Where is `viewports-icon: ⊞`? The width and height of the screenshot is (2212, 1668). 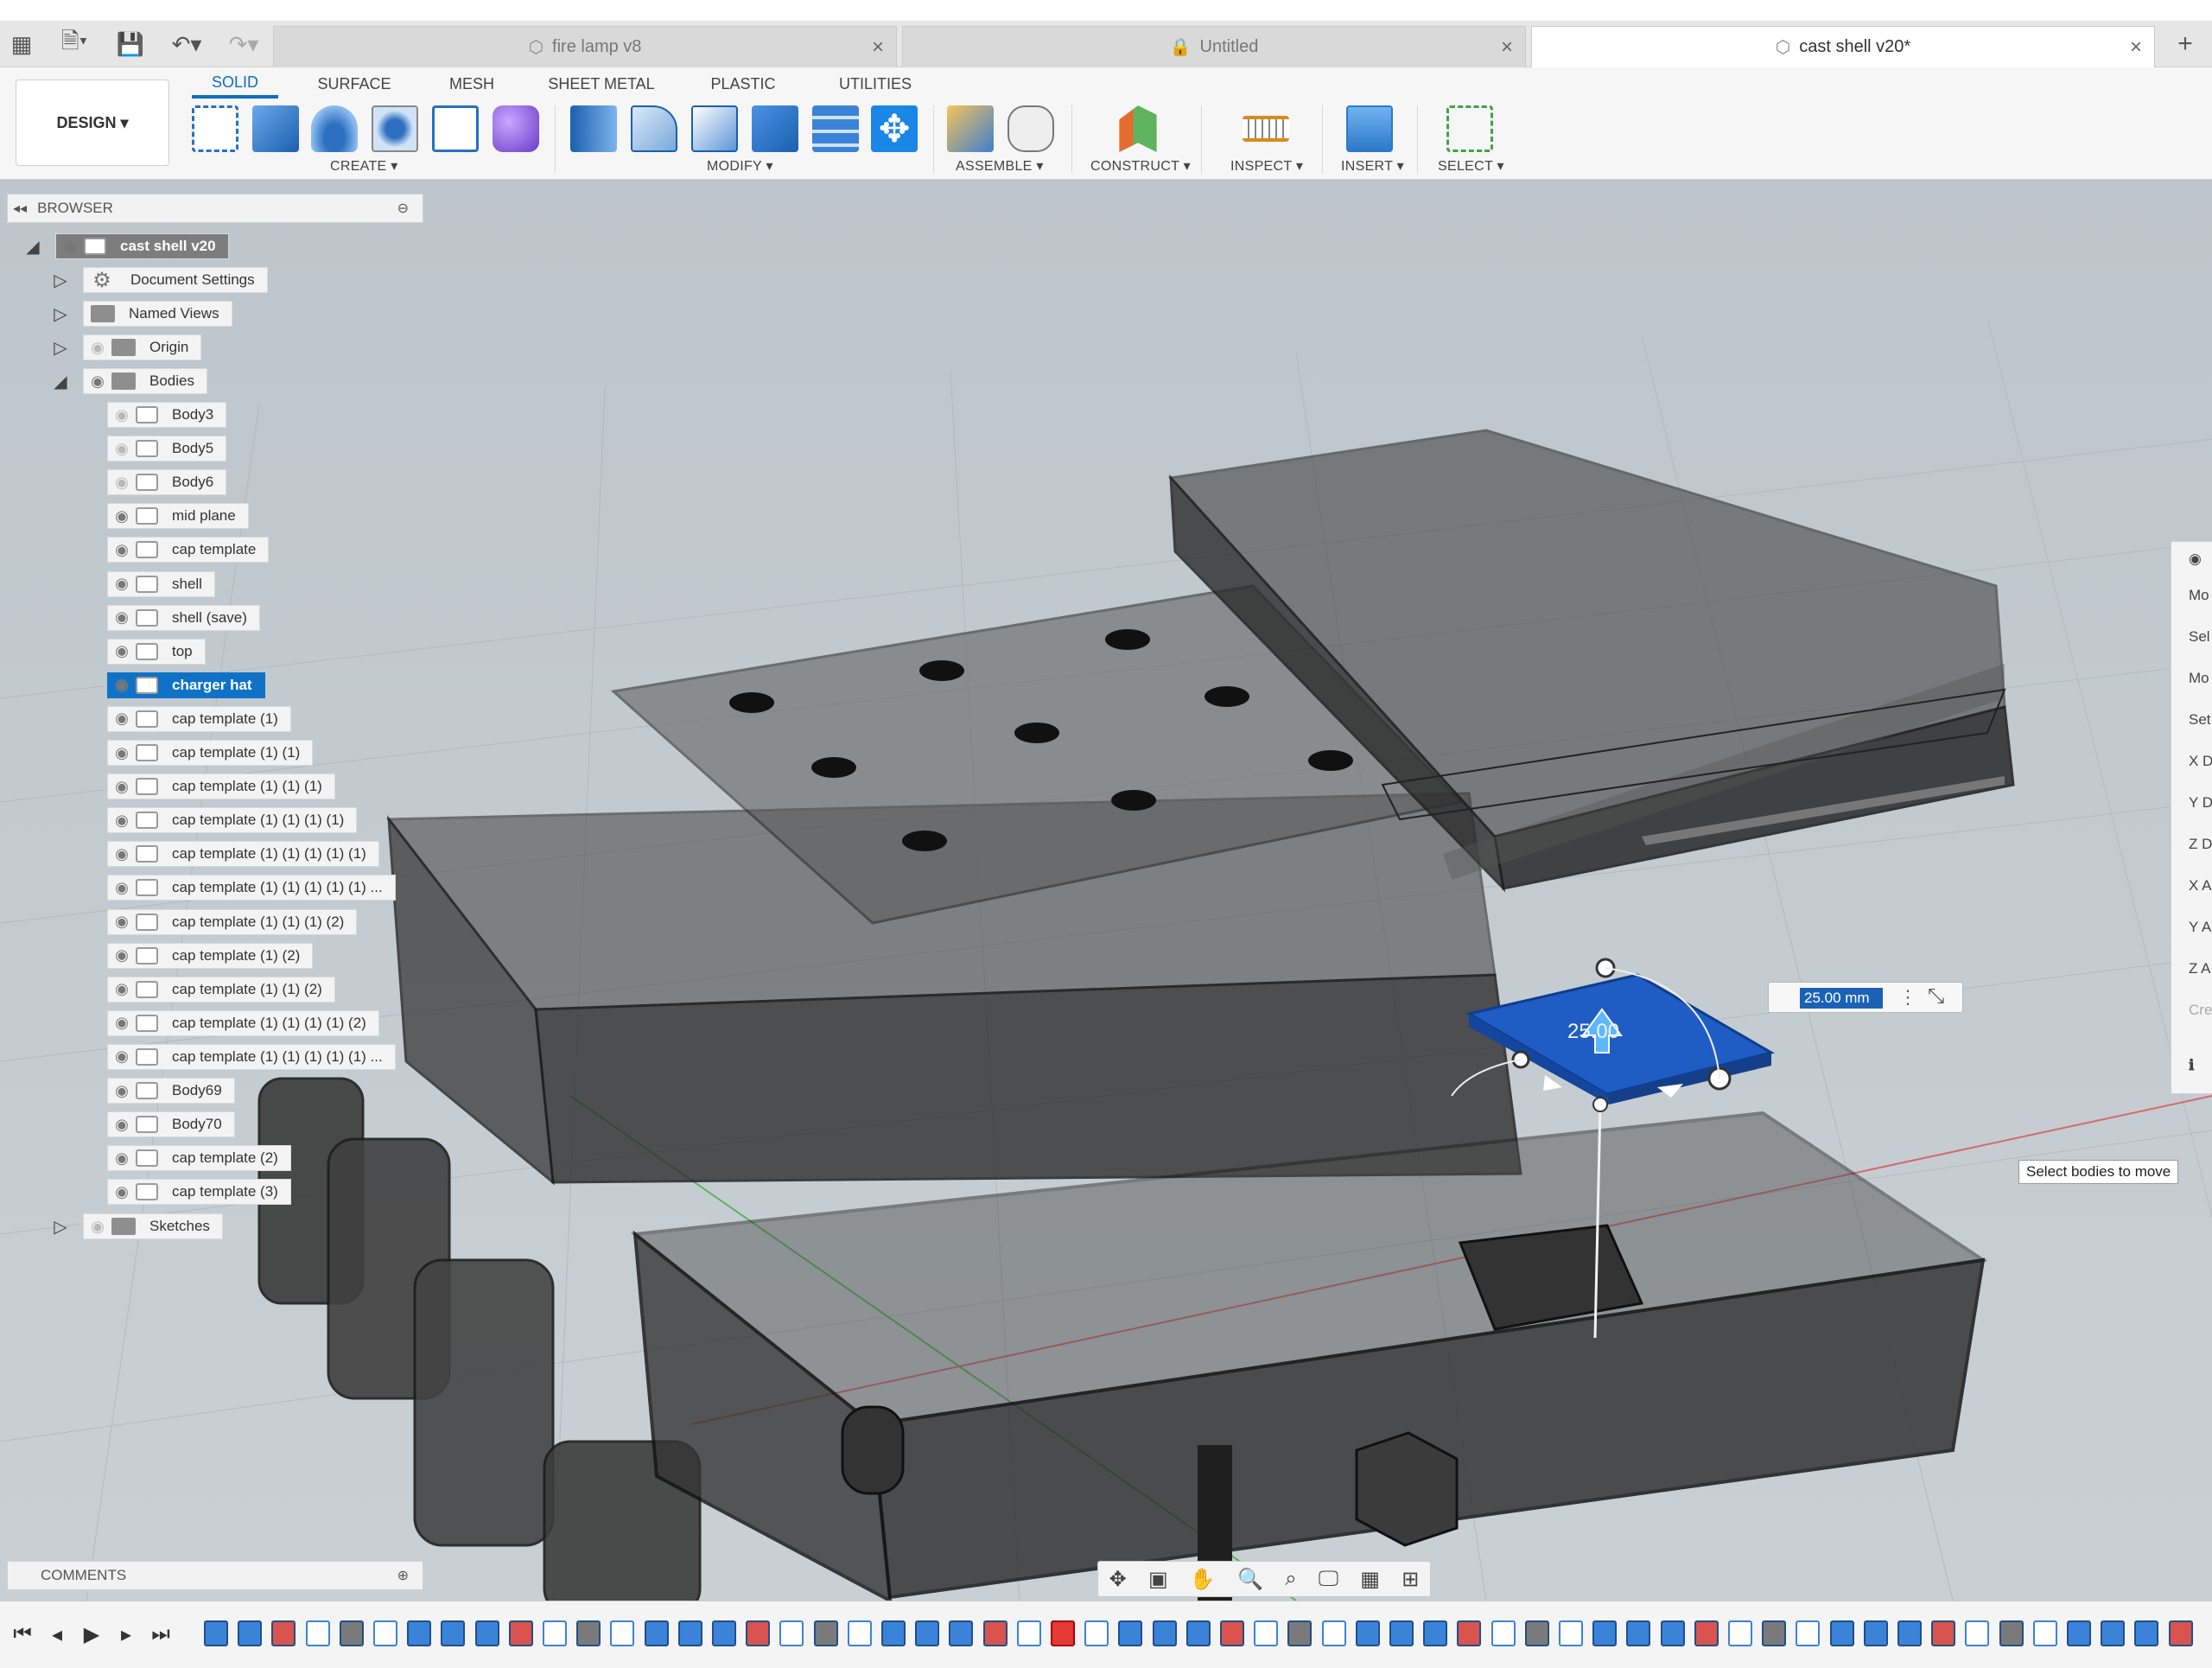
viewports-icon: ⊞ is located at coordinates (1410, 1579).